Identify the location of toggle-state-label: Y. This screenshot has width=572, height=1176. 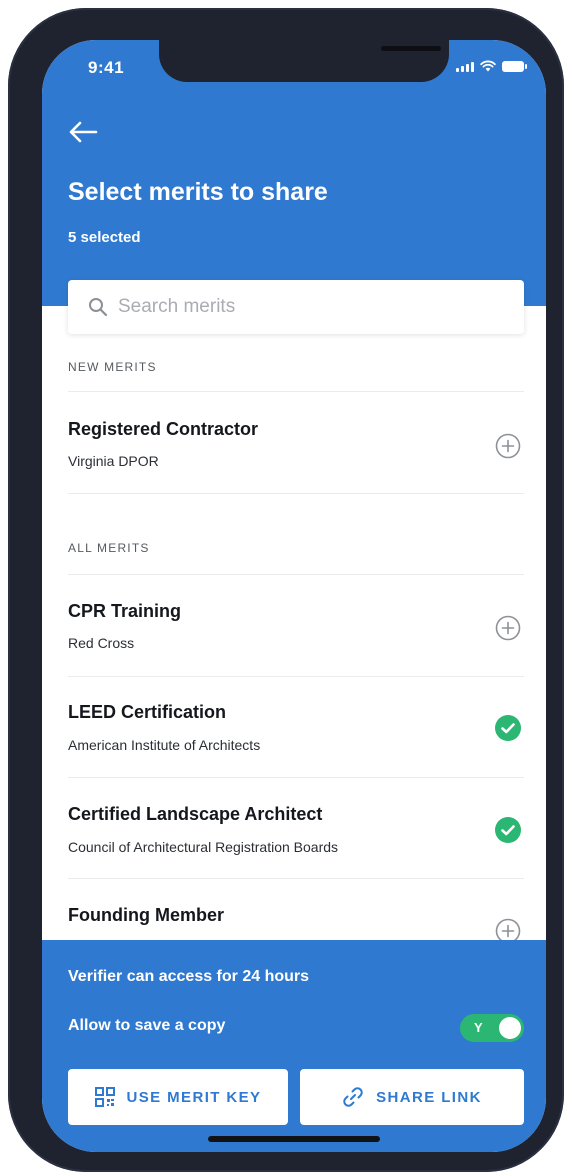
(478, 1027).